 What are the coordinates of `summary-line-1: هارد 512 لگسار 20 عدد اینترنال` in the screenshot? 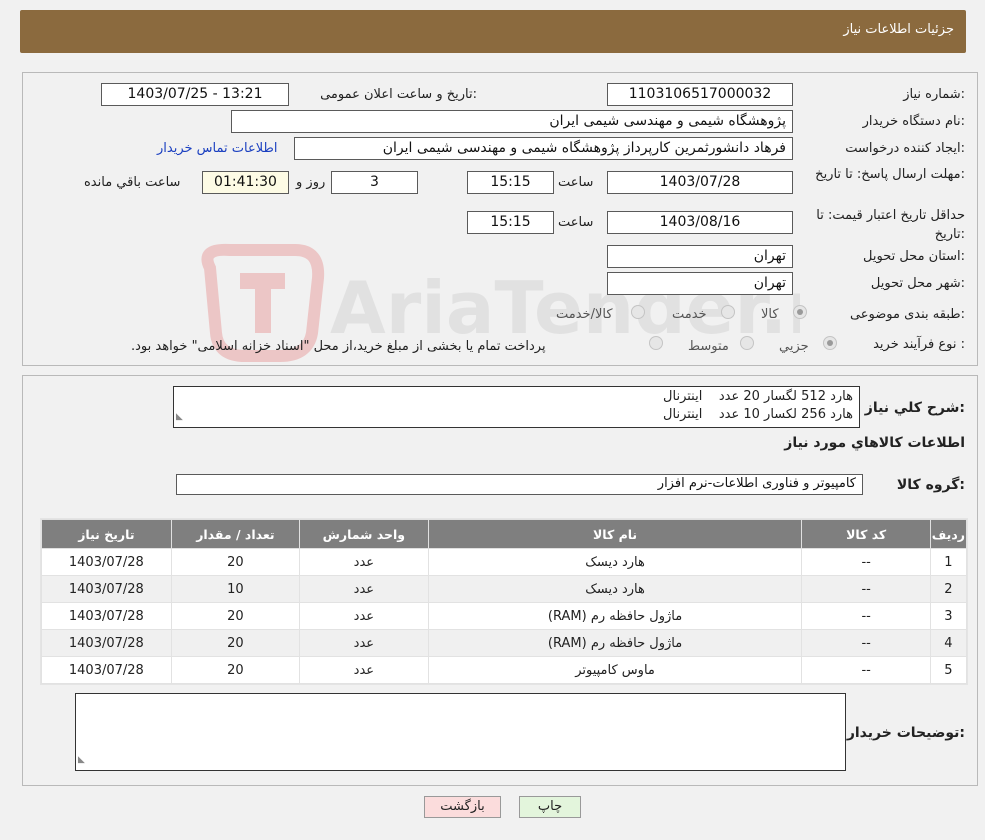 It's located at (758, 396).